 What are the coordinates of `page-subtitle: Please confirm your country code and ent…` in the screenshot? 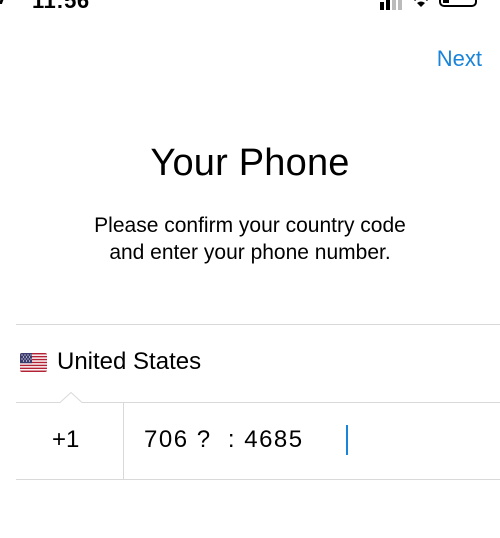 It's located at (250, 239).